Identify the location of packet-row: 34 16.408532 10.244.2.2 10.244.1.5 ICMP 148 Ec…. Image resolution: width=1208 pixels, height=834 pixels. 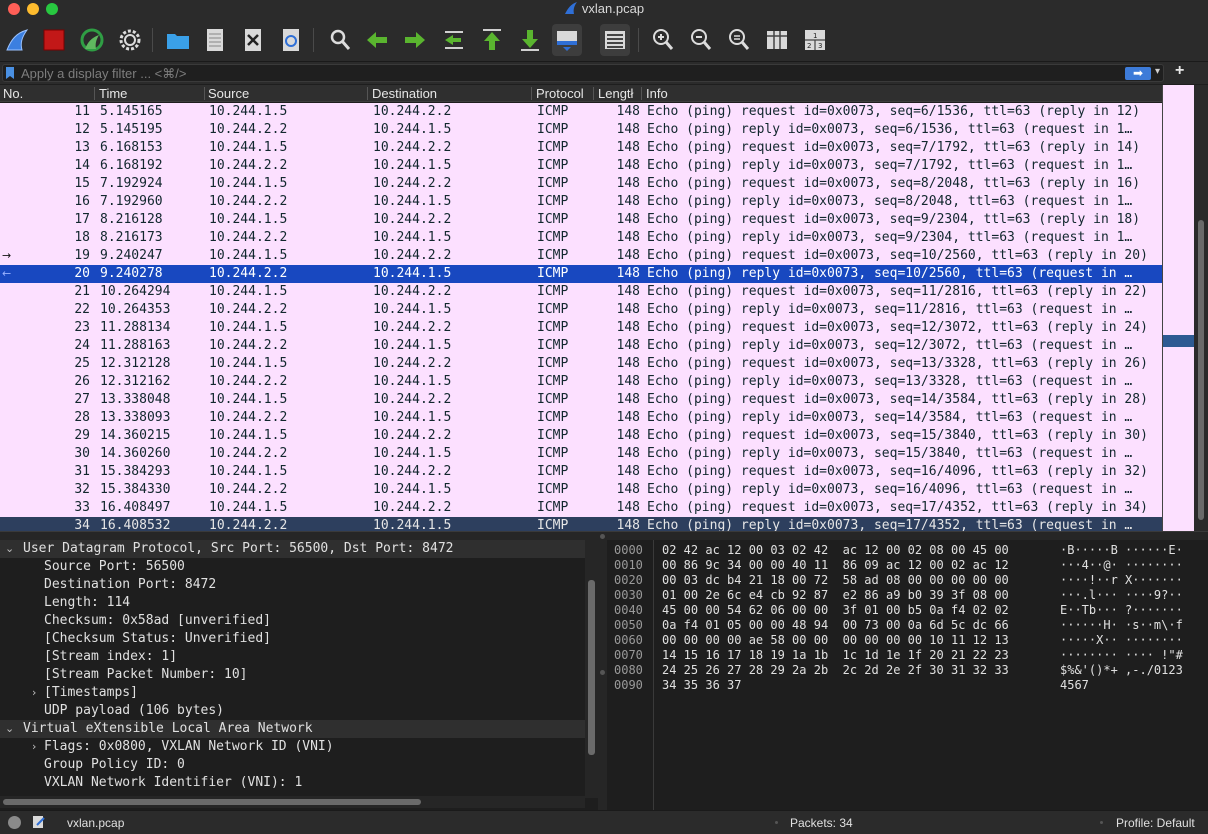
(581, 524).